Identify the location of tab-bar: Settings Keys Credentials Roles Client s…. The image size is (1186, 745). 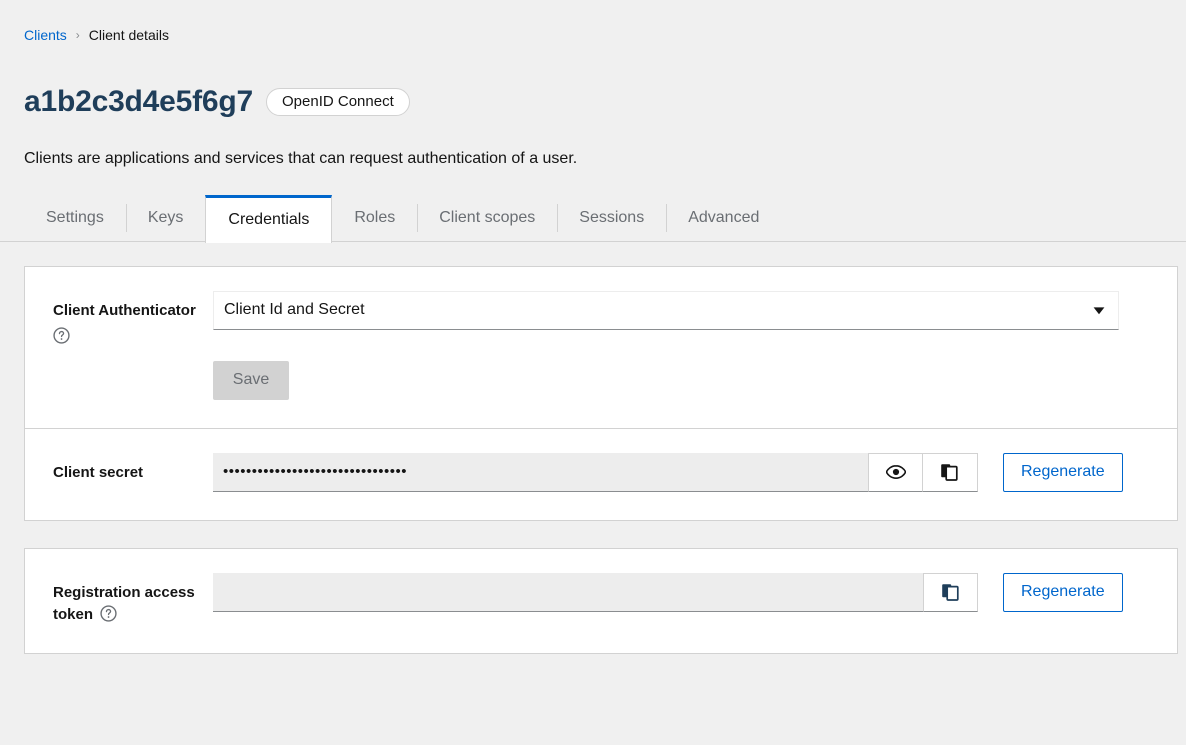
(593, 218).